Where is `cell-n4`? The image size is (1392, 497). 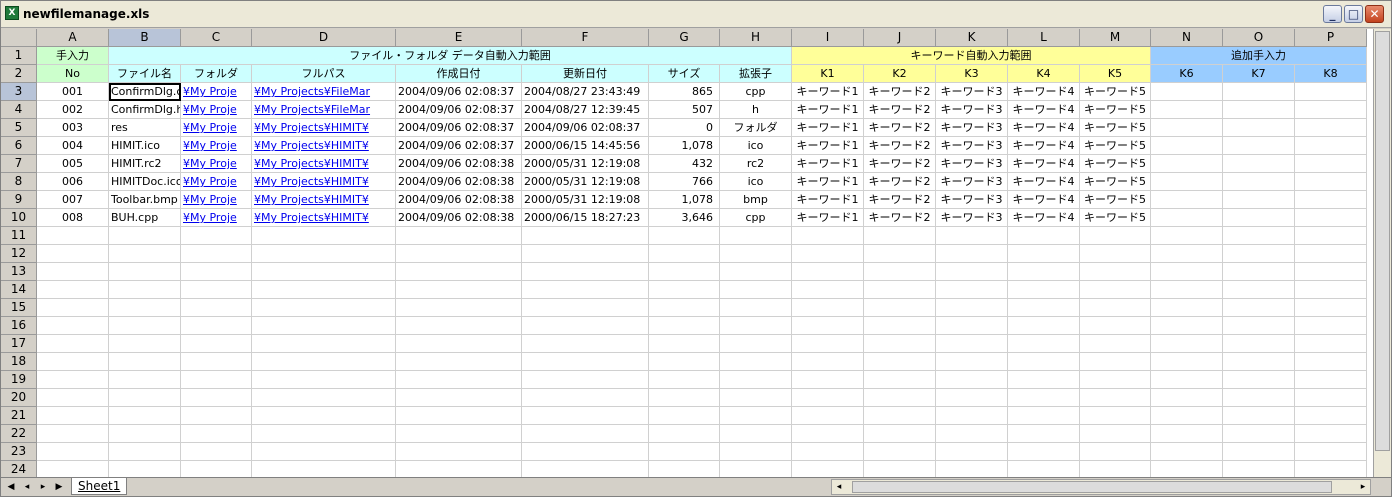 cell-n4 is located at coordinates (1187, 110).